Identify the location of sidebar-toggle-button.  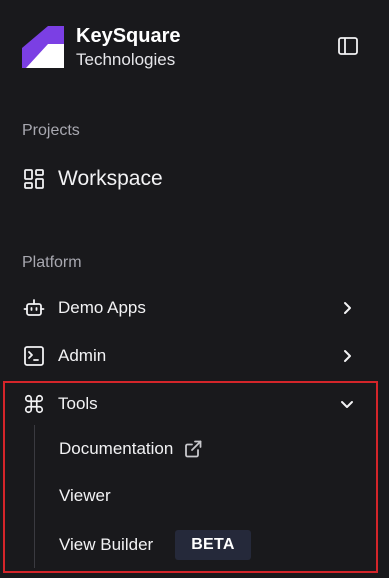
(348, 48).